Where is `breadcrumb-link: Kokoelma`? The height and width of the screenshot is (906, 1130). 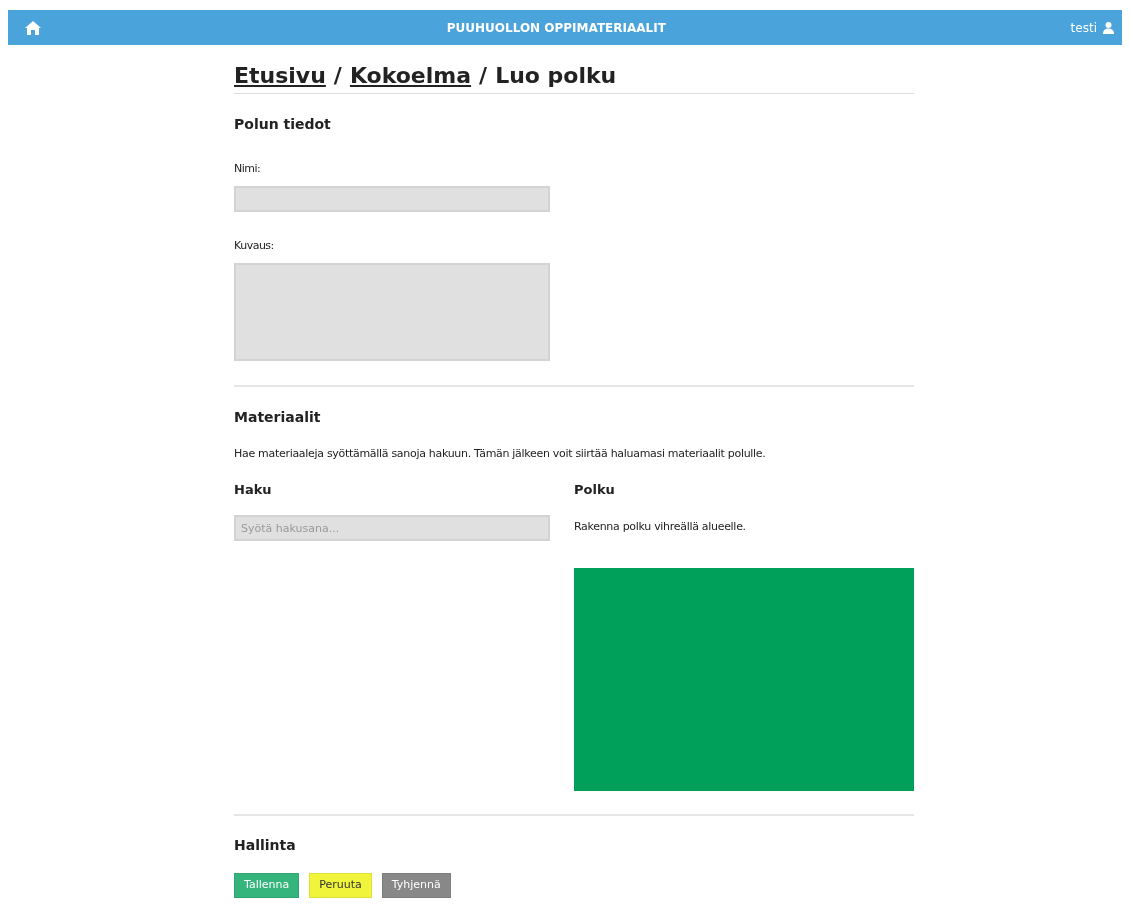 breadcrumb-link: Kokoelma is located at coordinates (410, 75).